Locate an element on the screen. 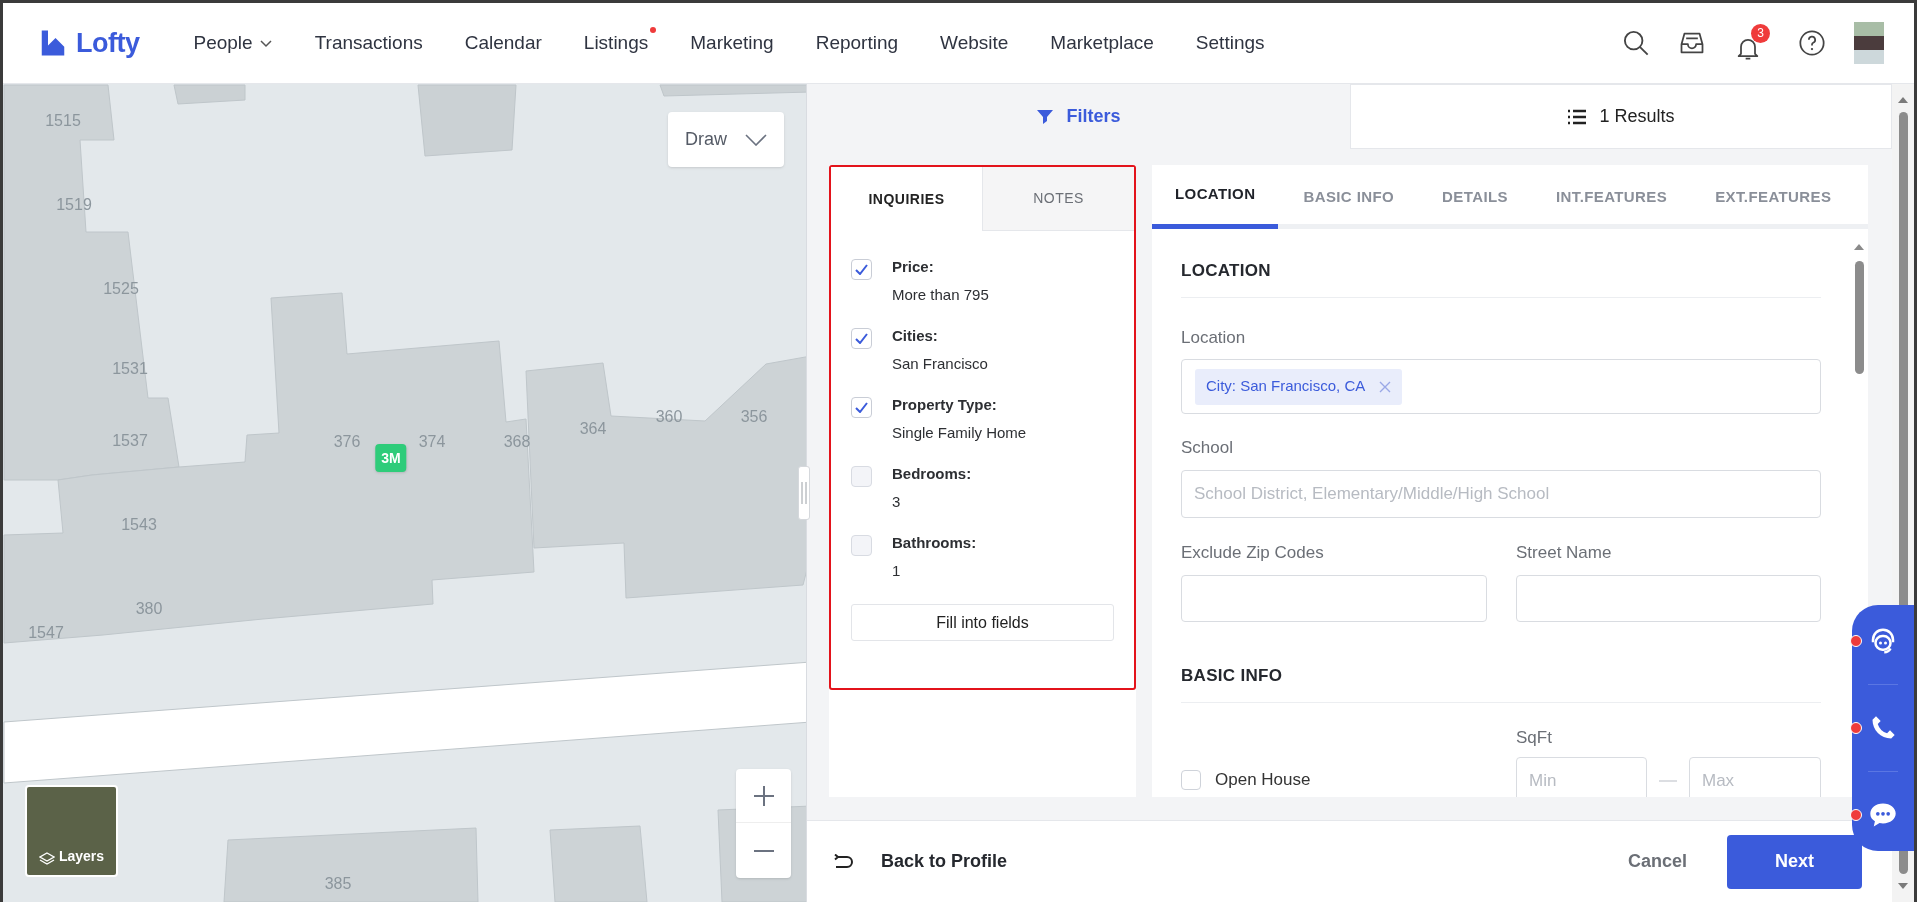 Image resolution: width=1917 pixels, height=902 pixels. criterion-value: Single Family Home is located at coordinates (959, 432).